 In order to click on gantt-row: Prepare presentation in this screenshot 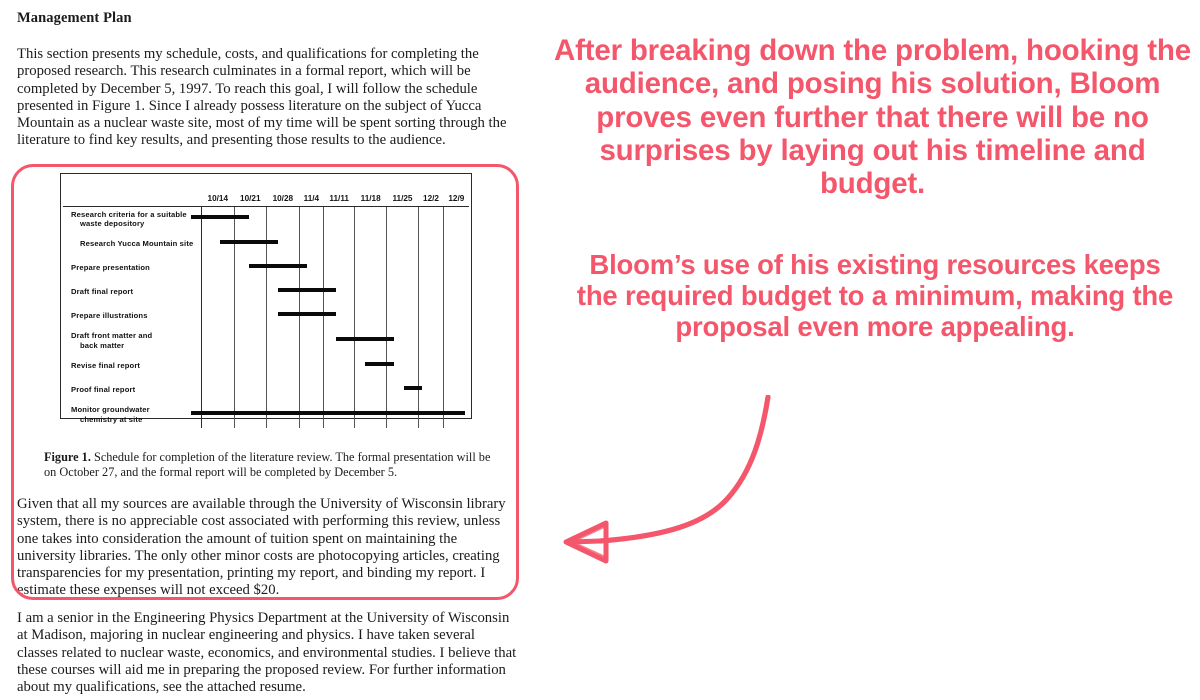, I will do `click(266, 268)`.